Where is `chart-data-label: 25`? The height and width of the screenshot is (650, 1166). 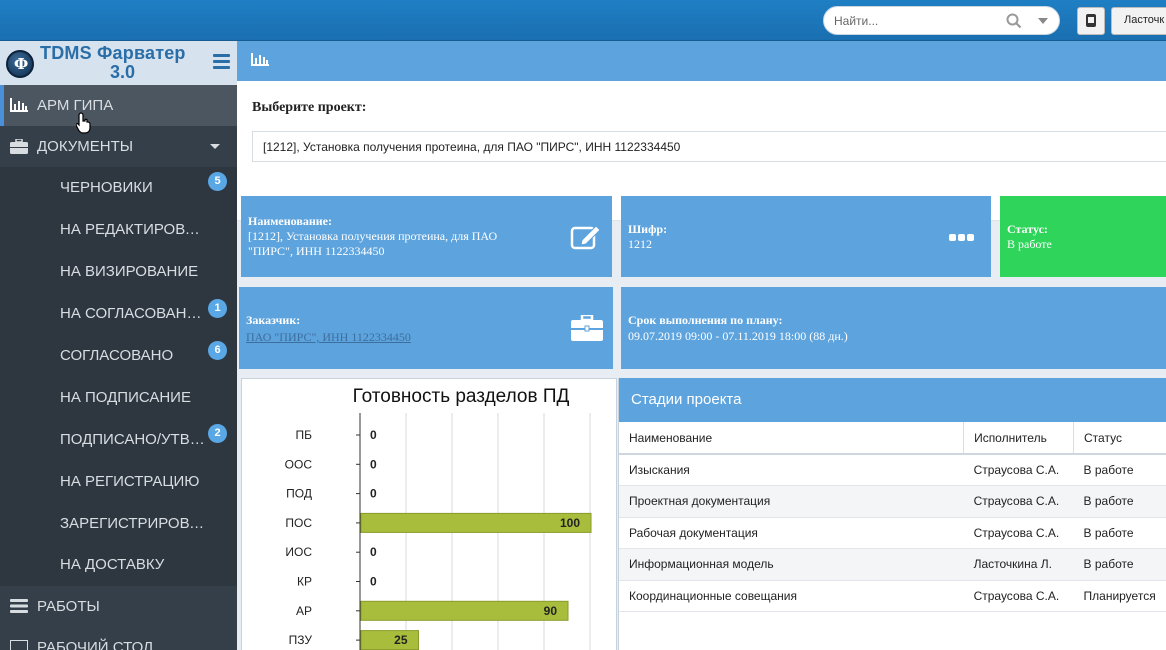
chart-data-label: 25 is located at coordinates (401, 640).